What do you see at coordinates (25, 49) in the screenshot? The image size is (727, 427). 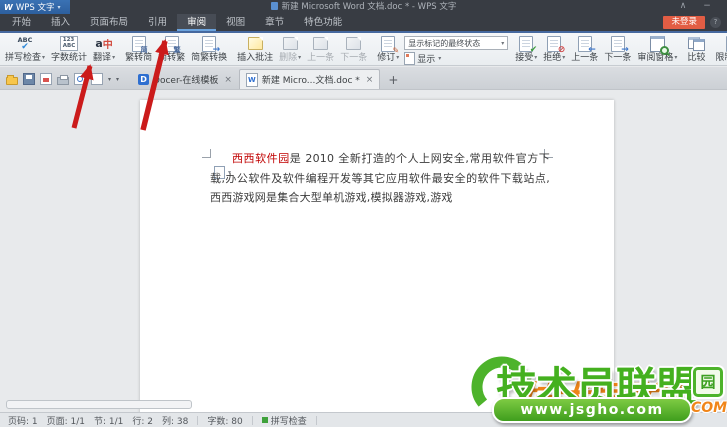 I see `spell-check-button: ABC ✔ 拼写检查 ▾` at bounding box center [25, 49].